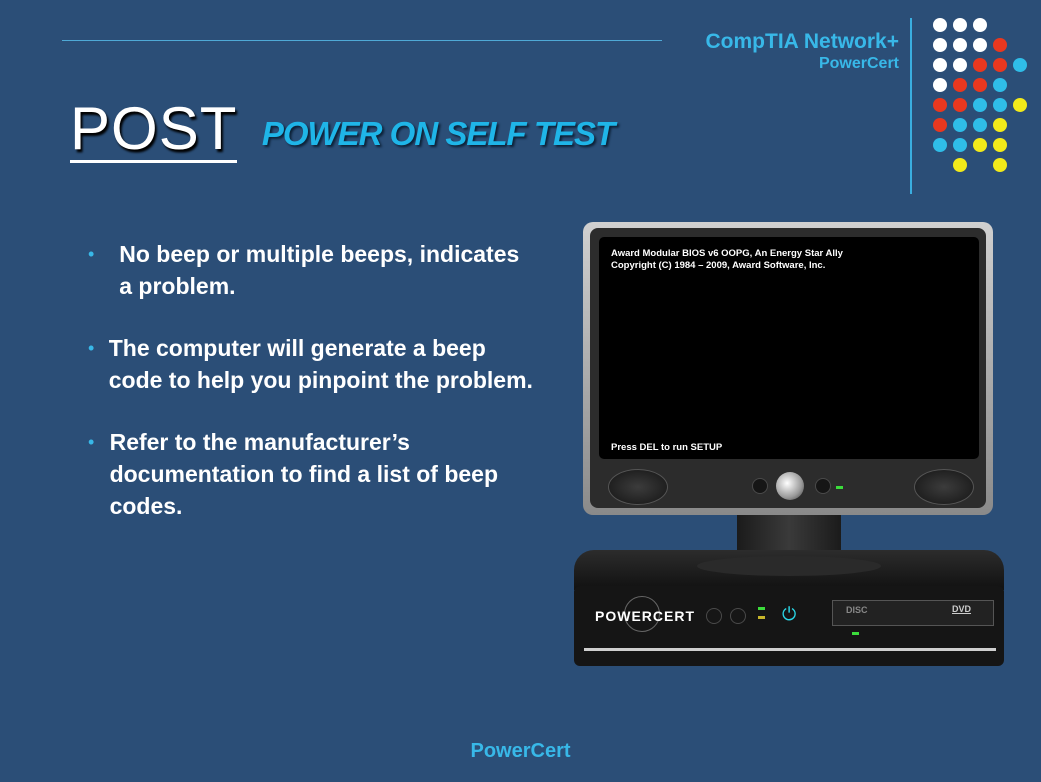  Describe the element at coordinates (911, 106) in the screenshot. I see `header-divider` at that location.